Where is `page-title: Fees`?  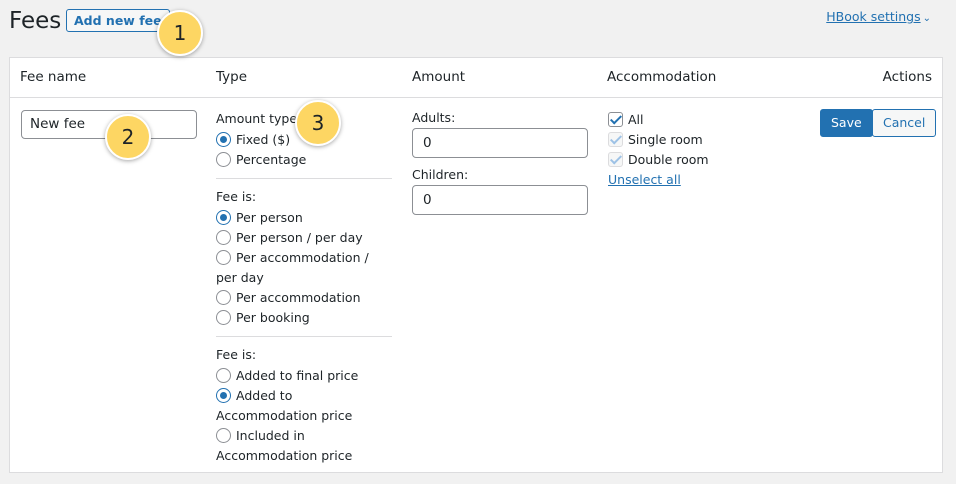
page-title: Fees is located at coordinates (35, 21).